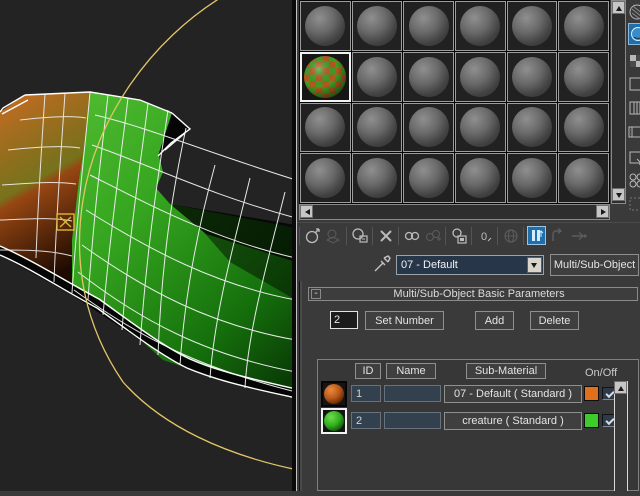  I want to click on delete-button: Delete, so click(554, 320).